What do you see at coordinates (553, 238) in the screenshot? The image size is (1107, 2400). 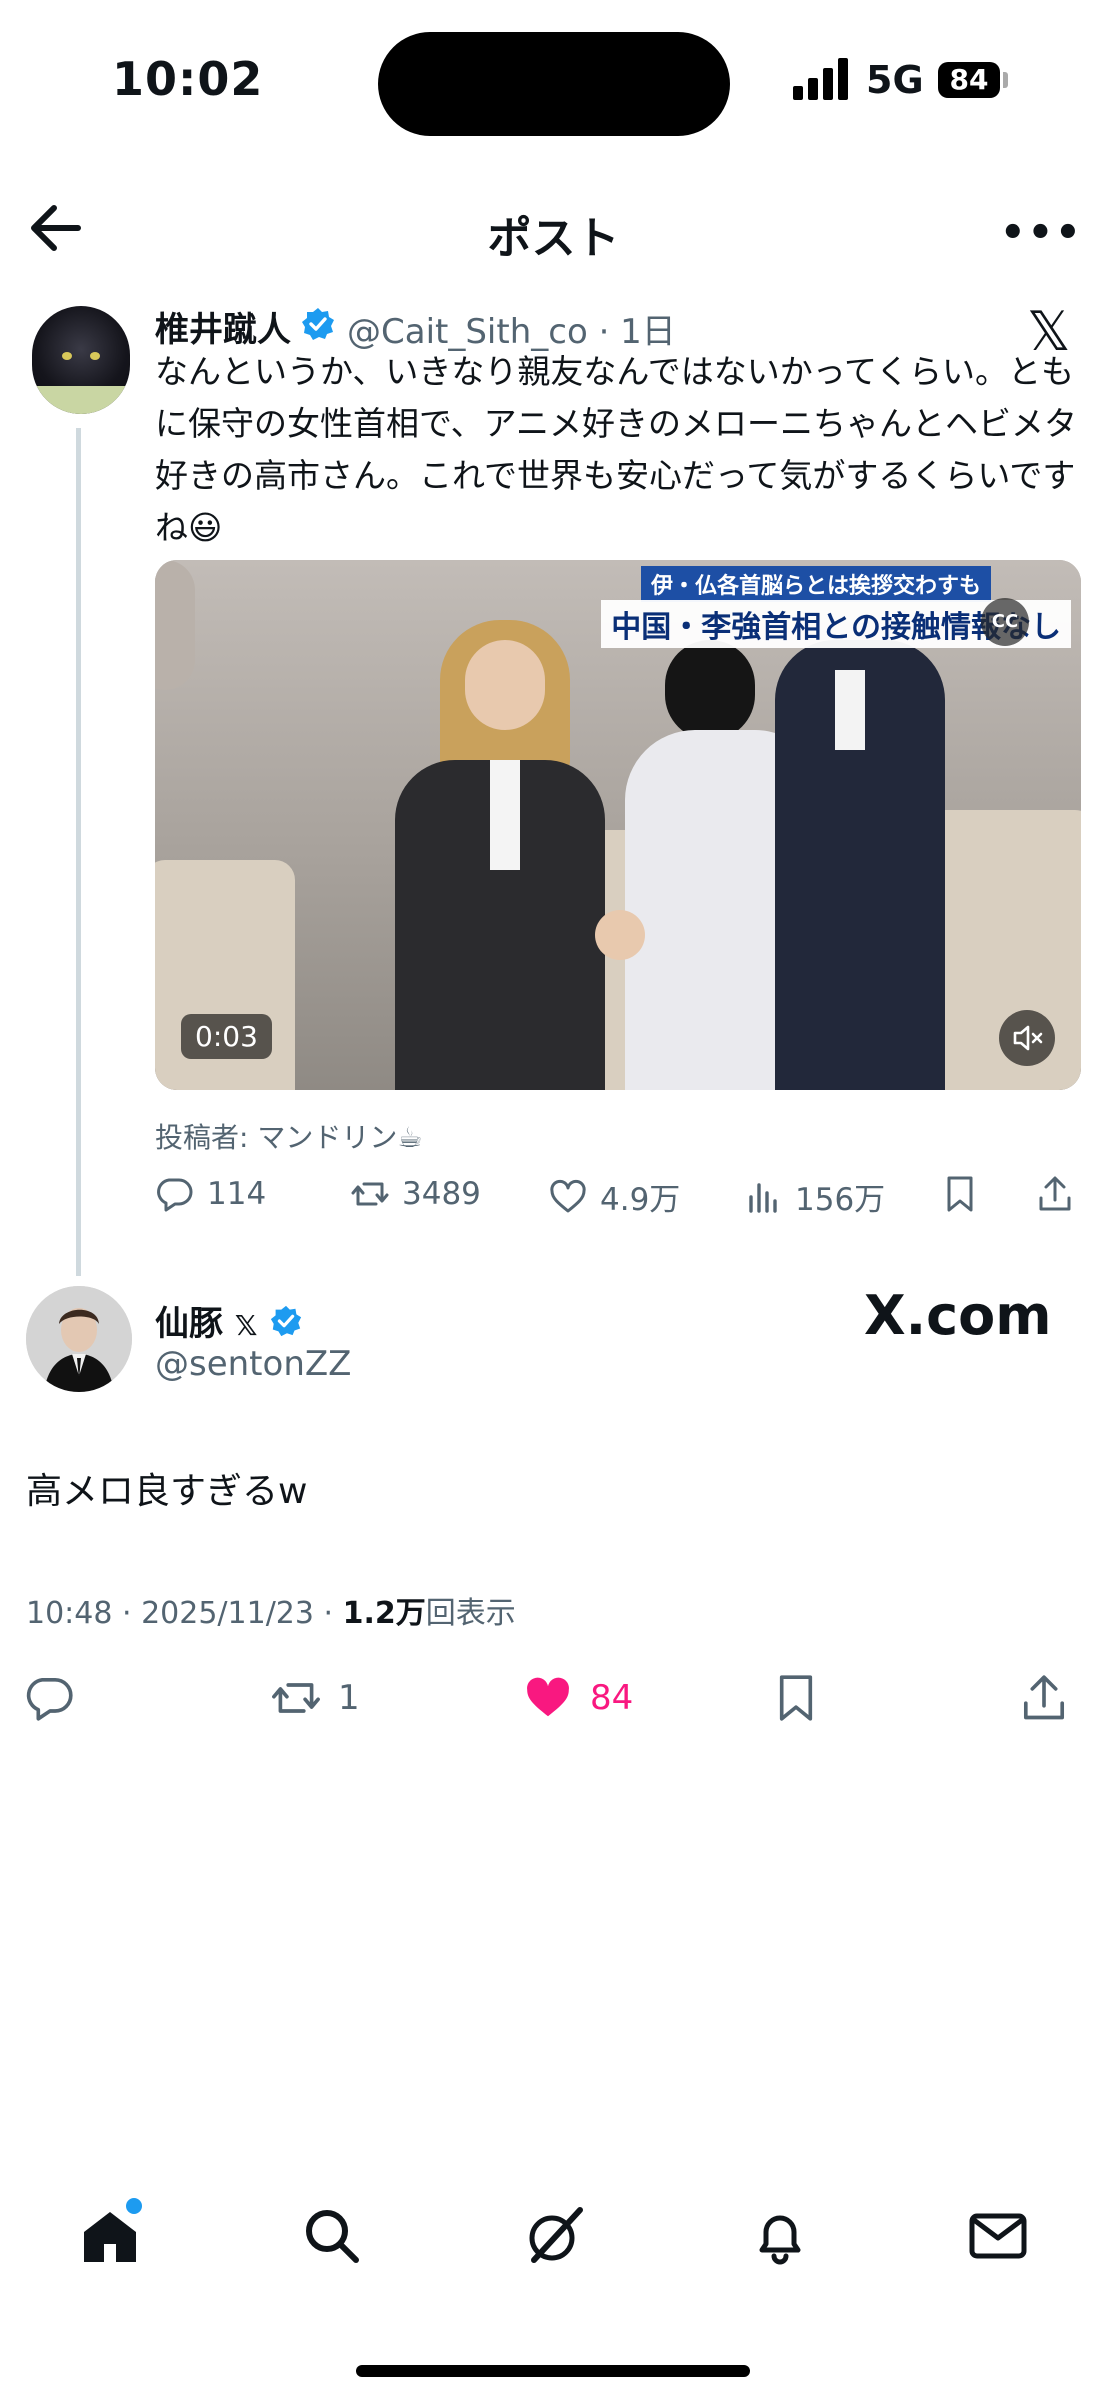 I see `page-title: ポスト` at bounding box center [553, 238].